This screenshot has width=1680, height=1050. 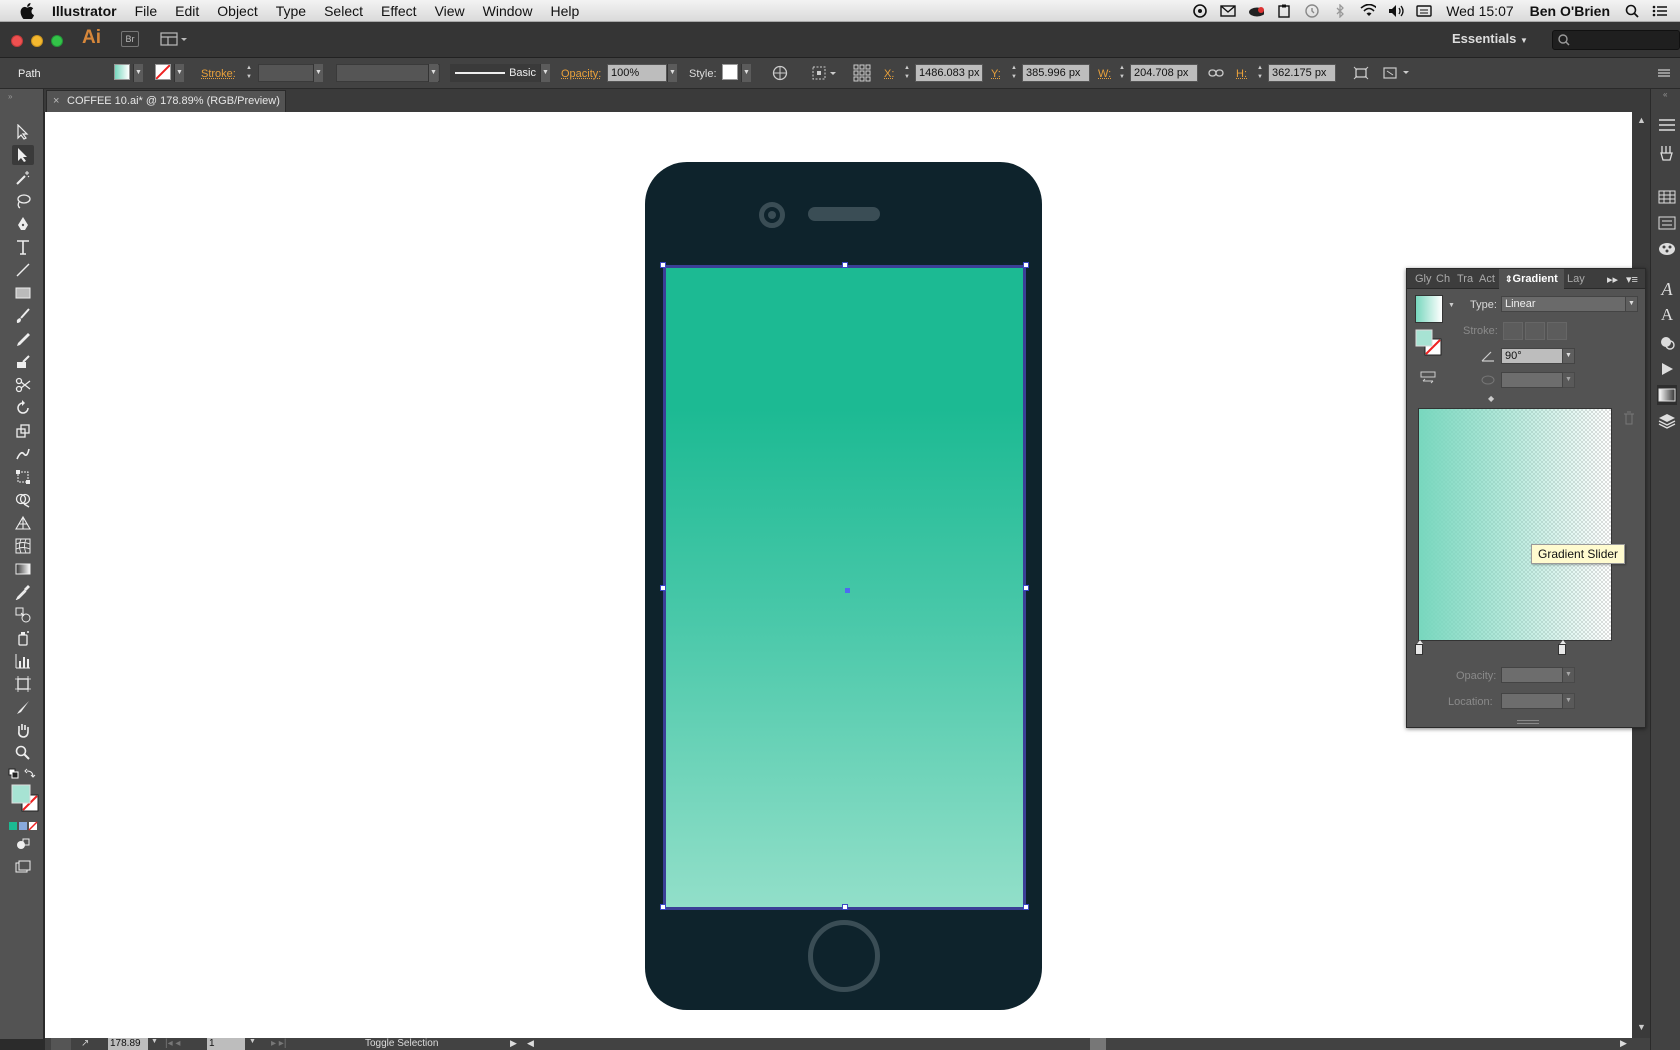 What do you see at coordinates (237, 11) in the screenshot?
I see `menu-object: Object` at bounding box center [237, 11].